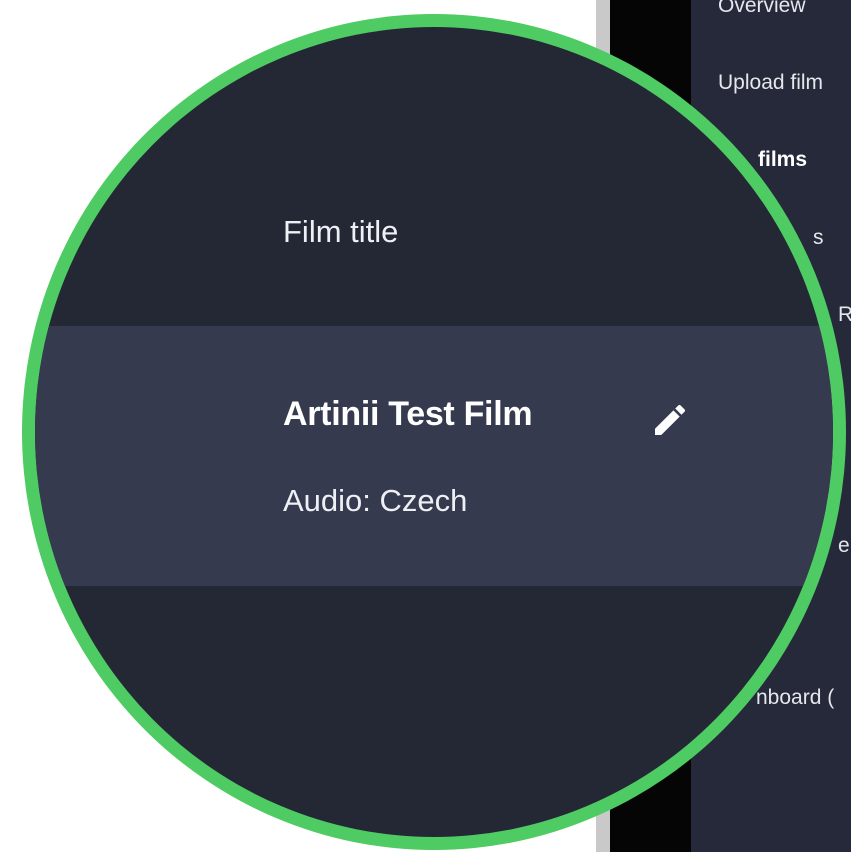 The width and height of the screenshot is (851, 852). Describe the element at coordinates (423, 500) in the screenshot. I see `audio-value: Czech` at that location.